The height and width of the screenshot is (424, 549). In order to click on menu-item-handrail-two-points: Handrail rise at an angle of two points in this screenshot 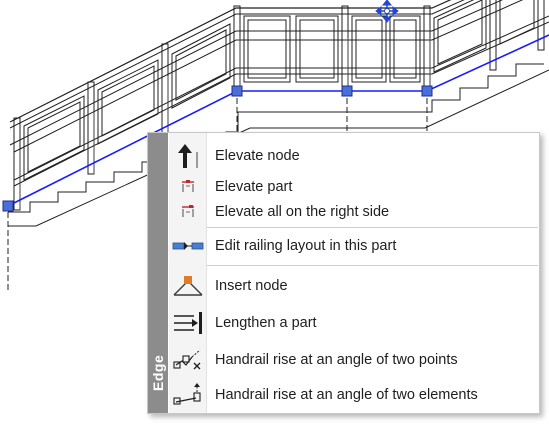, I will do `click(354, 360)`.